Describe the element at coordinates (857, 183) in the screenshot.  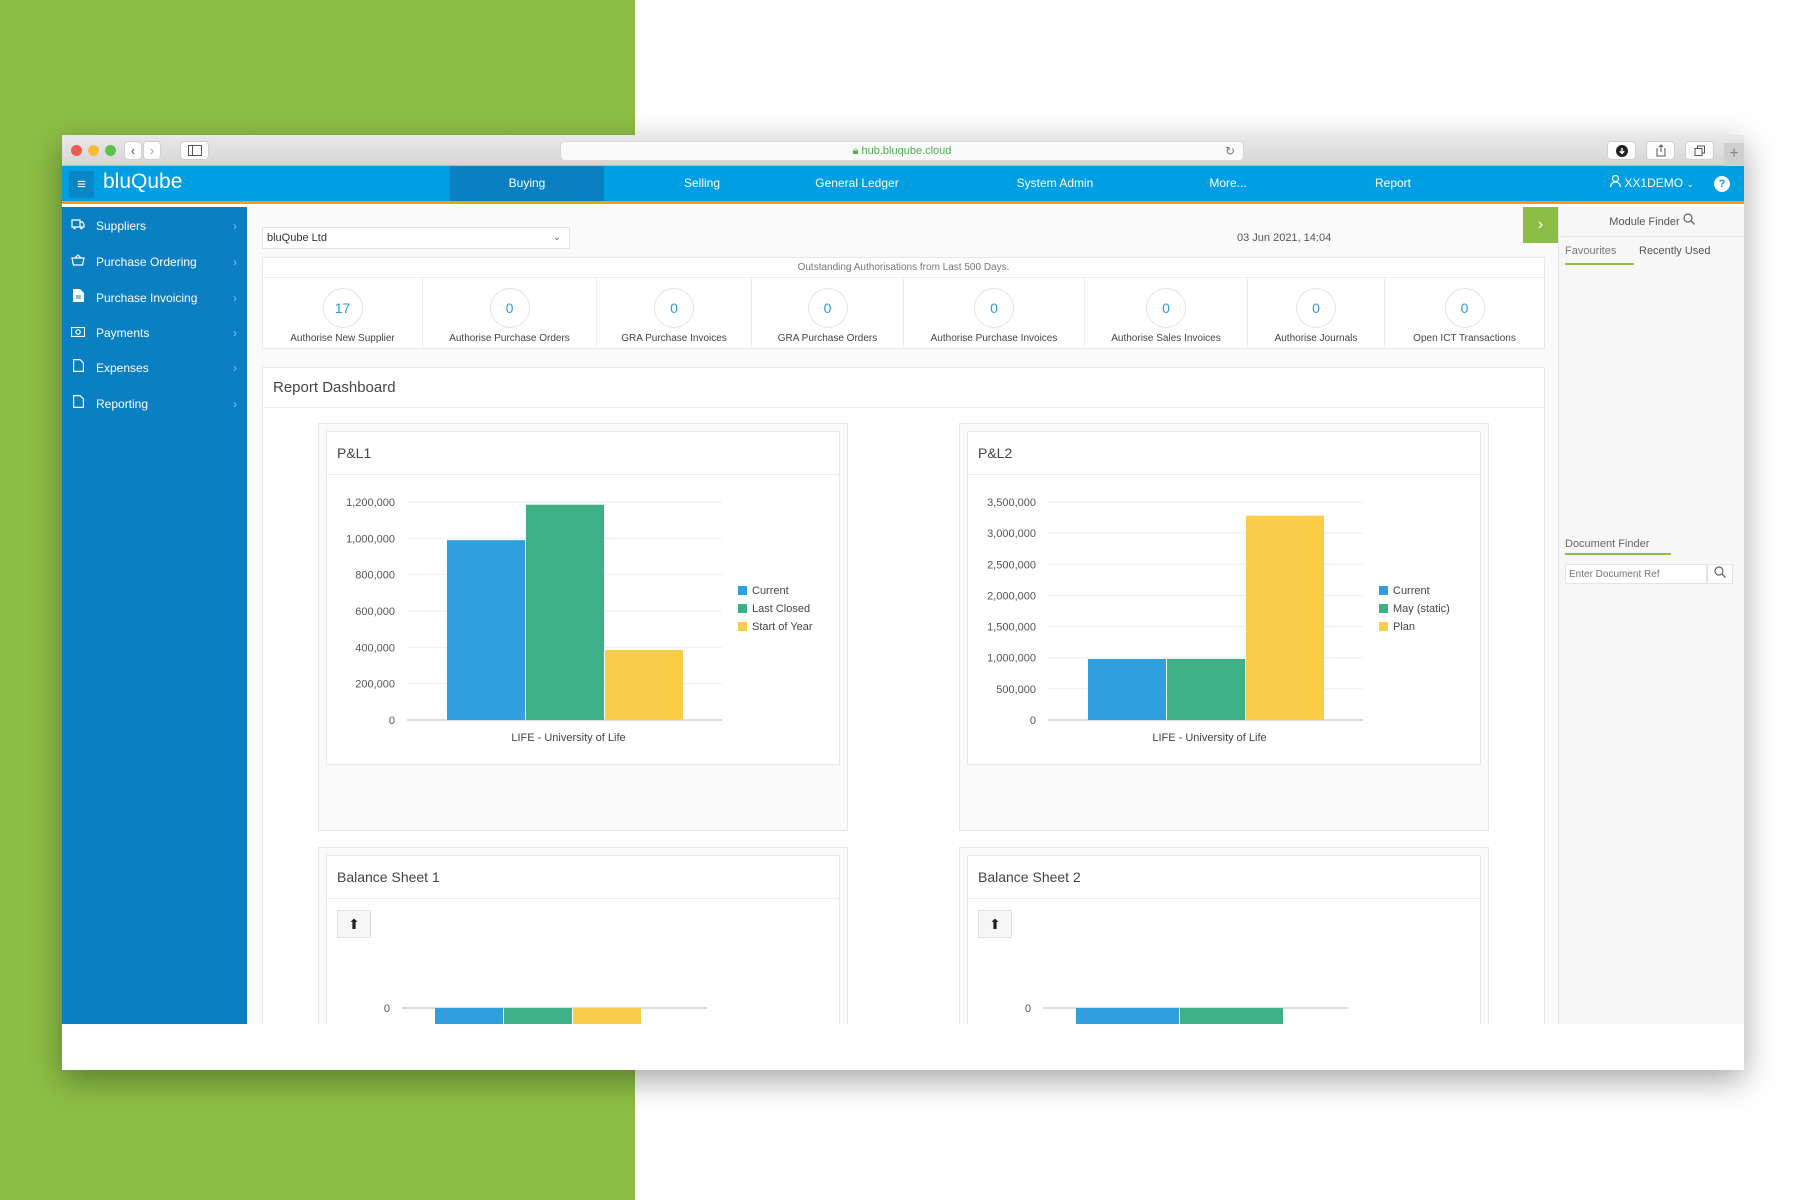
I see `nav-general-ledger: General Ledger` at that location.